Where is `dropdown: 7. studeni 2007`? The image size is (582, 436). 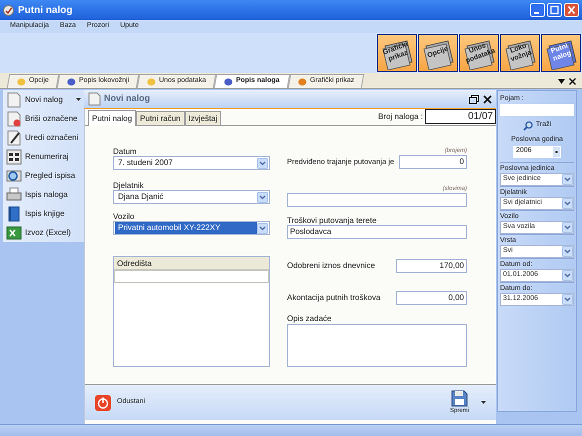 dropdown: 7. studeni 2007 is located at coordinates (191, 163).